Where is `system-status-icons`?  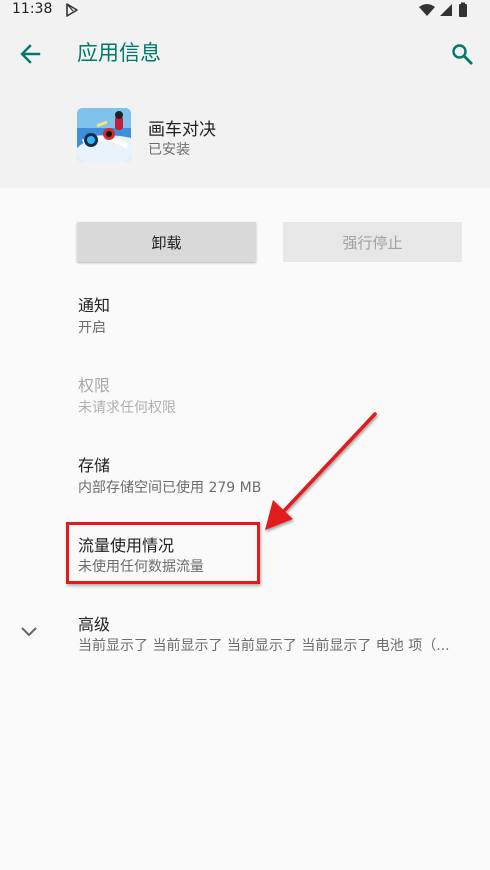
system-status-icons is located at coordinates (443, 9).